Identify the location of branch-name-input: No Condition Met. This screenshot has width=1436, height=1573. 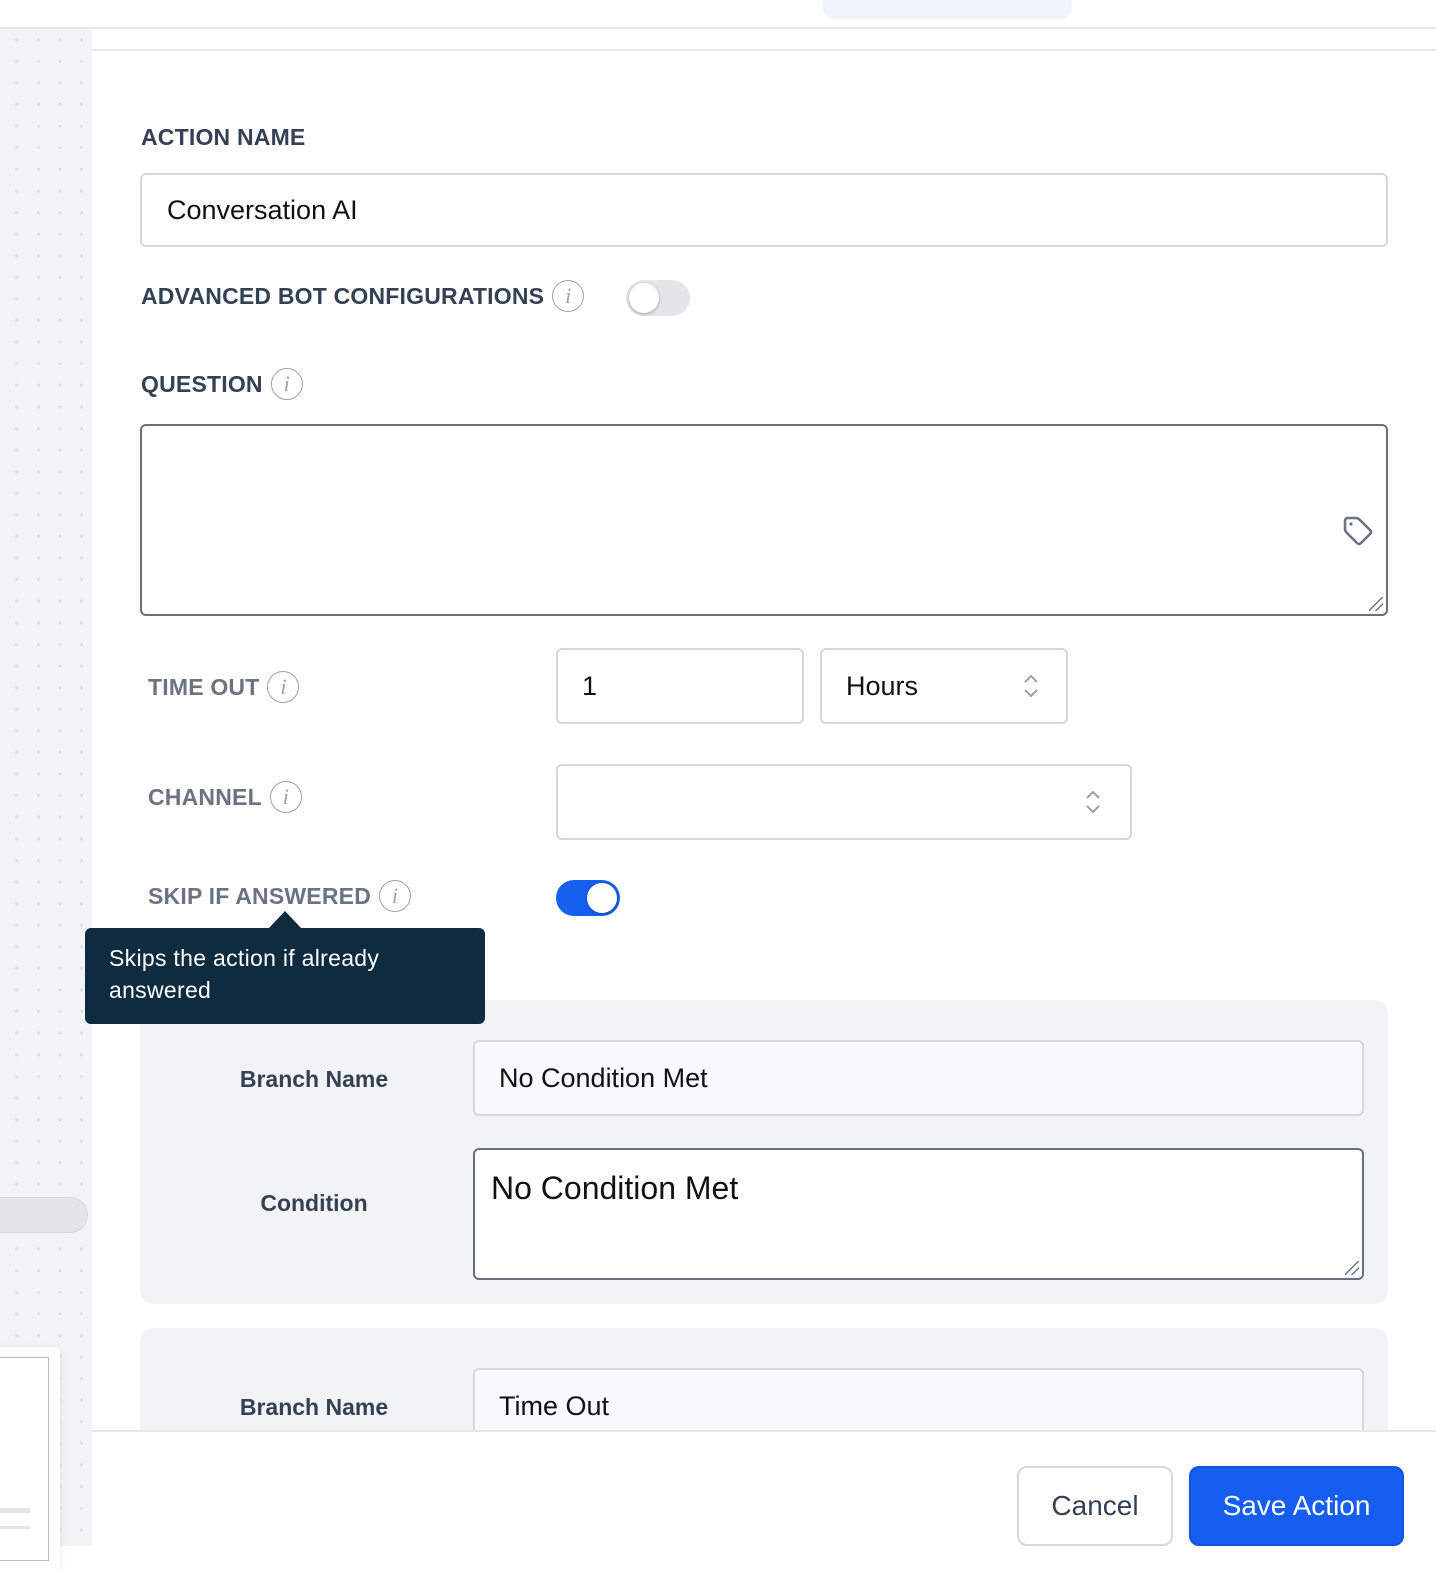
(918, 1078).